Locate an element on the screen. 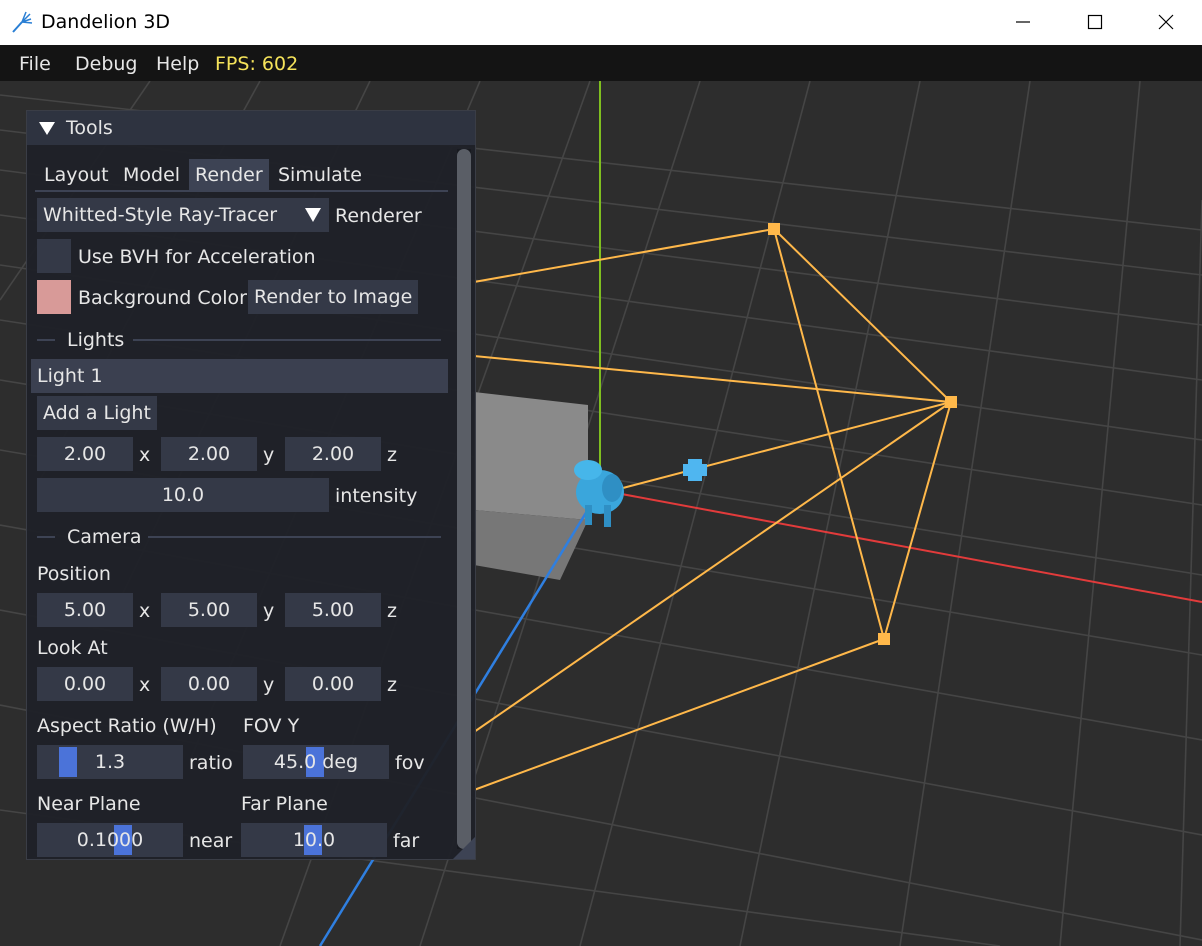 The height and width of the screenshot is (946, 1202). minimize-button is located at coordinates (1024, 22).